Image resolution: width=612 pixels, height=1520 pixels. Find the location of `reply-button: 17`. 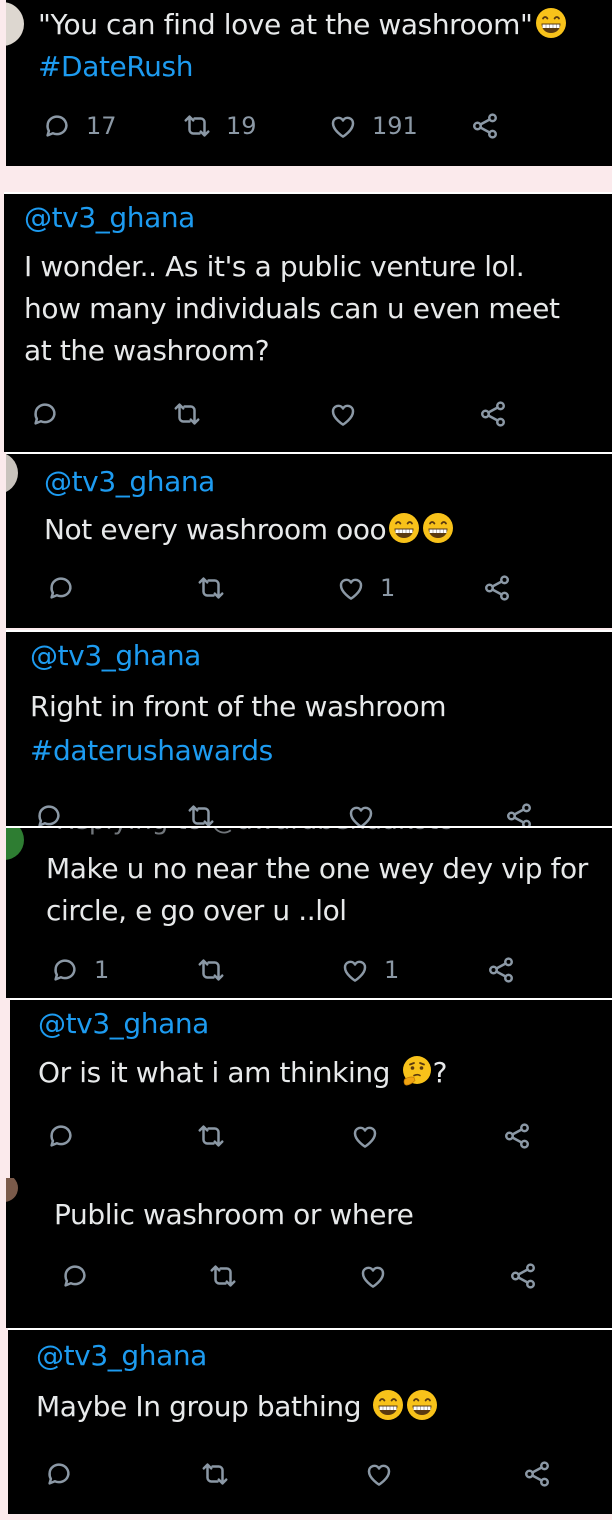

reply-button: 17 is located at coordinates (79, 126).